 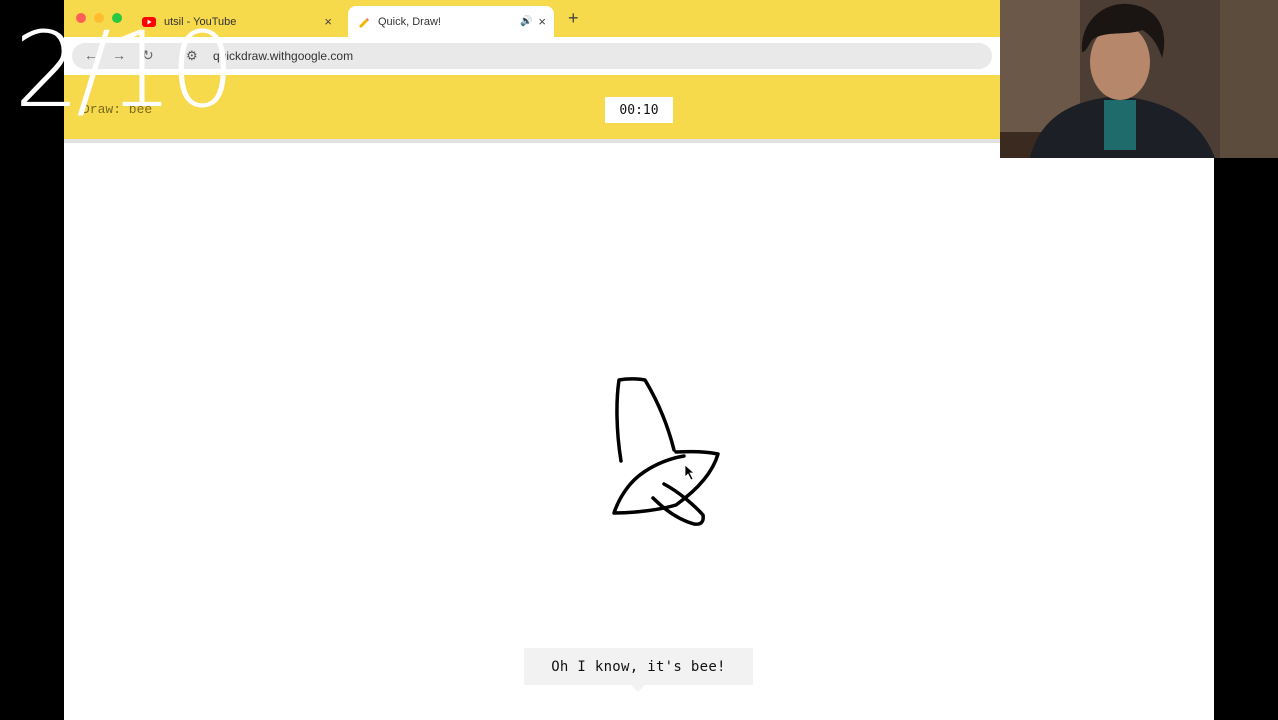 What do you see at coordinates (638, 666) in the screenshot?
I see `ai-guess-bubble: Oh I know, it's bee!` at bounding box center [638, 666].